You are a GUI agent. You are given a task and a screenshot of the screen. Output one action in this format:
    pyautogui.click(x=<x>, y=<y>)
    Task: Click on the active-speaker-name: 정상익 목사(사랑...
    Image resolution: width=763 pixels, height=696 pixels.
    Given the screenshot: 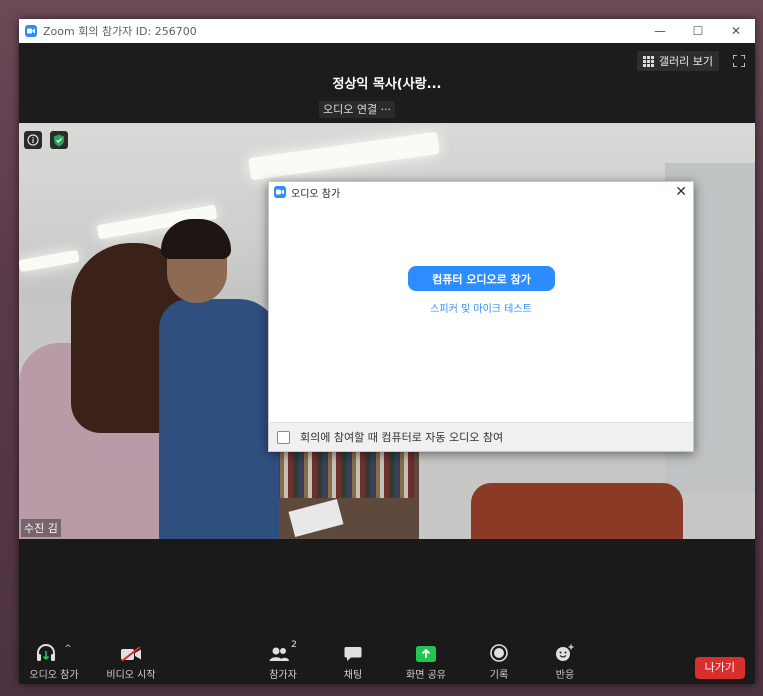 What is the action you would take?
    pyautogui.click(x=387, y=84)
    